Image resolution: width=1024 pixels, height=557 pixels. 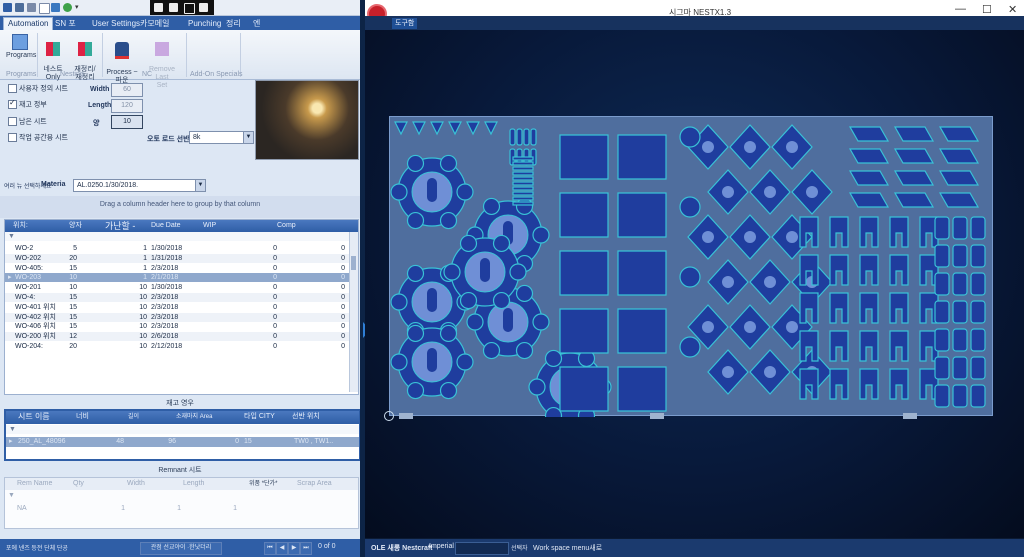 I want to click on minimize-button: —, so click(x=960, y=9).